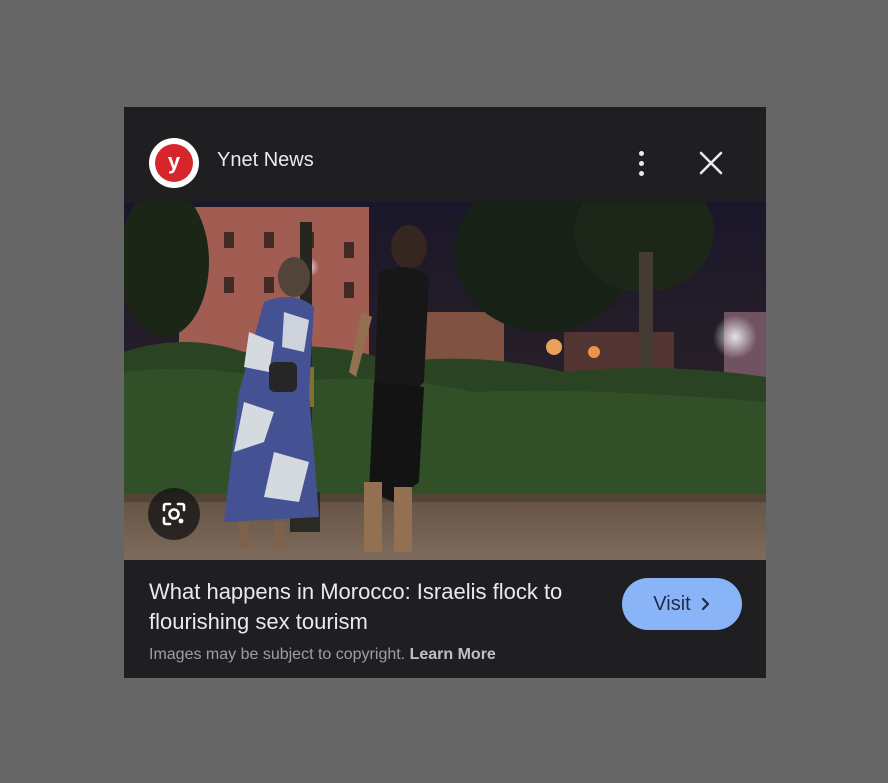 This screenshot has height=783, width=888. Describe the element at coordinates (641, 163) in the screenshot. I see `more-options-button` at that location.